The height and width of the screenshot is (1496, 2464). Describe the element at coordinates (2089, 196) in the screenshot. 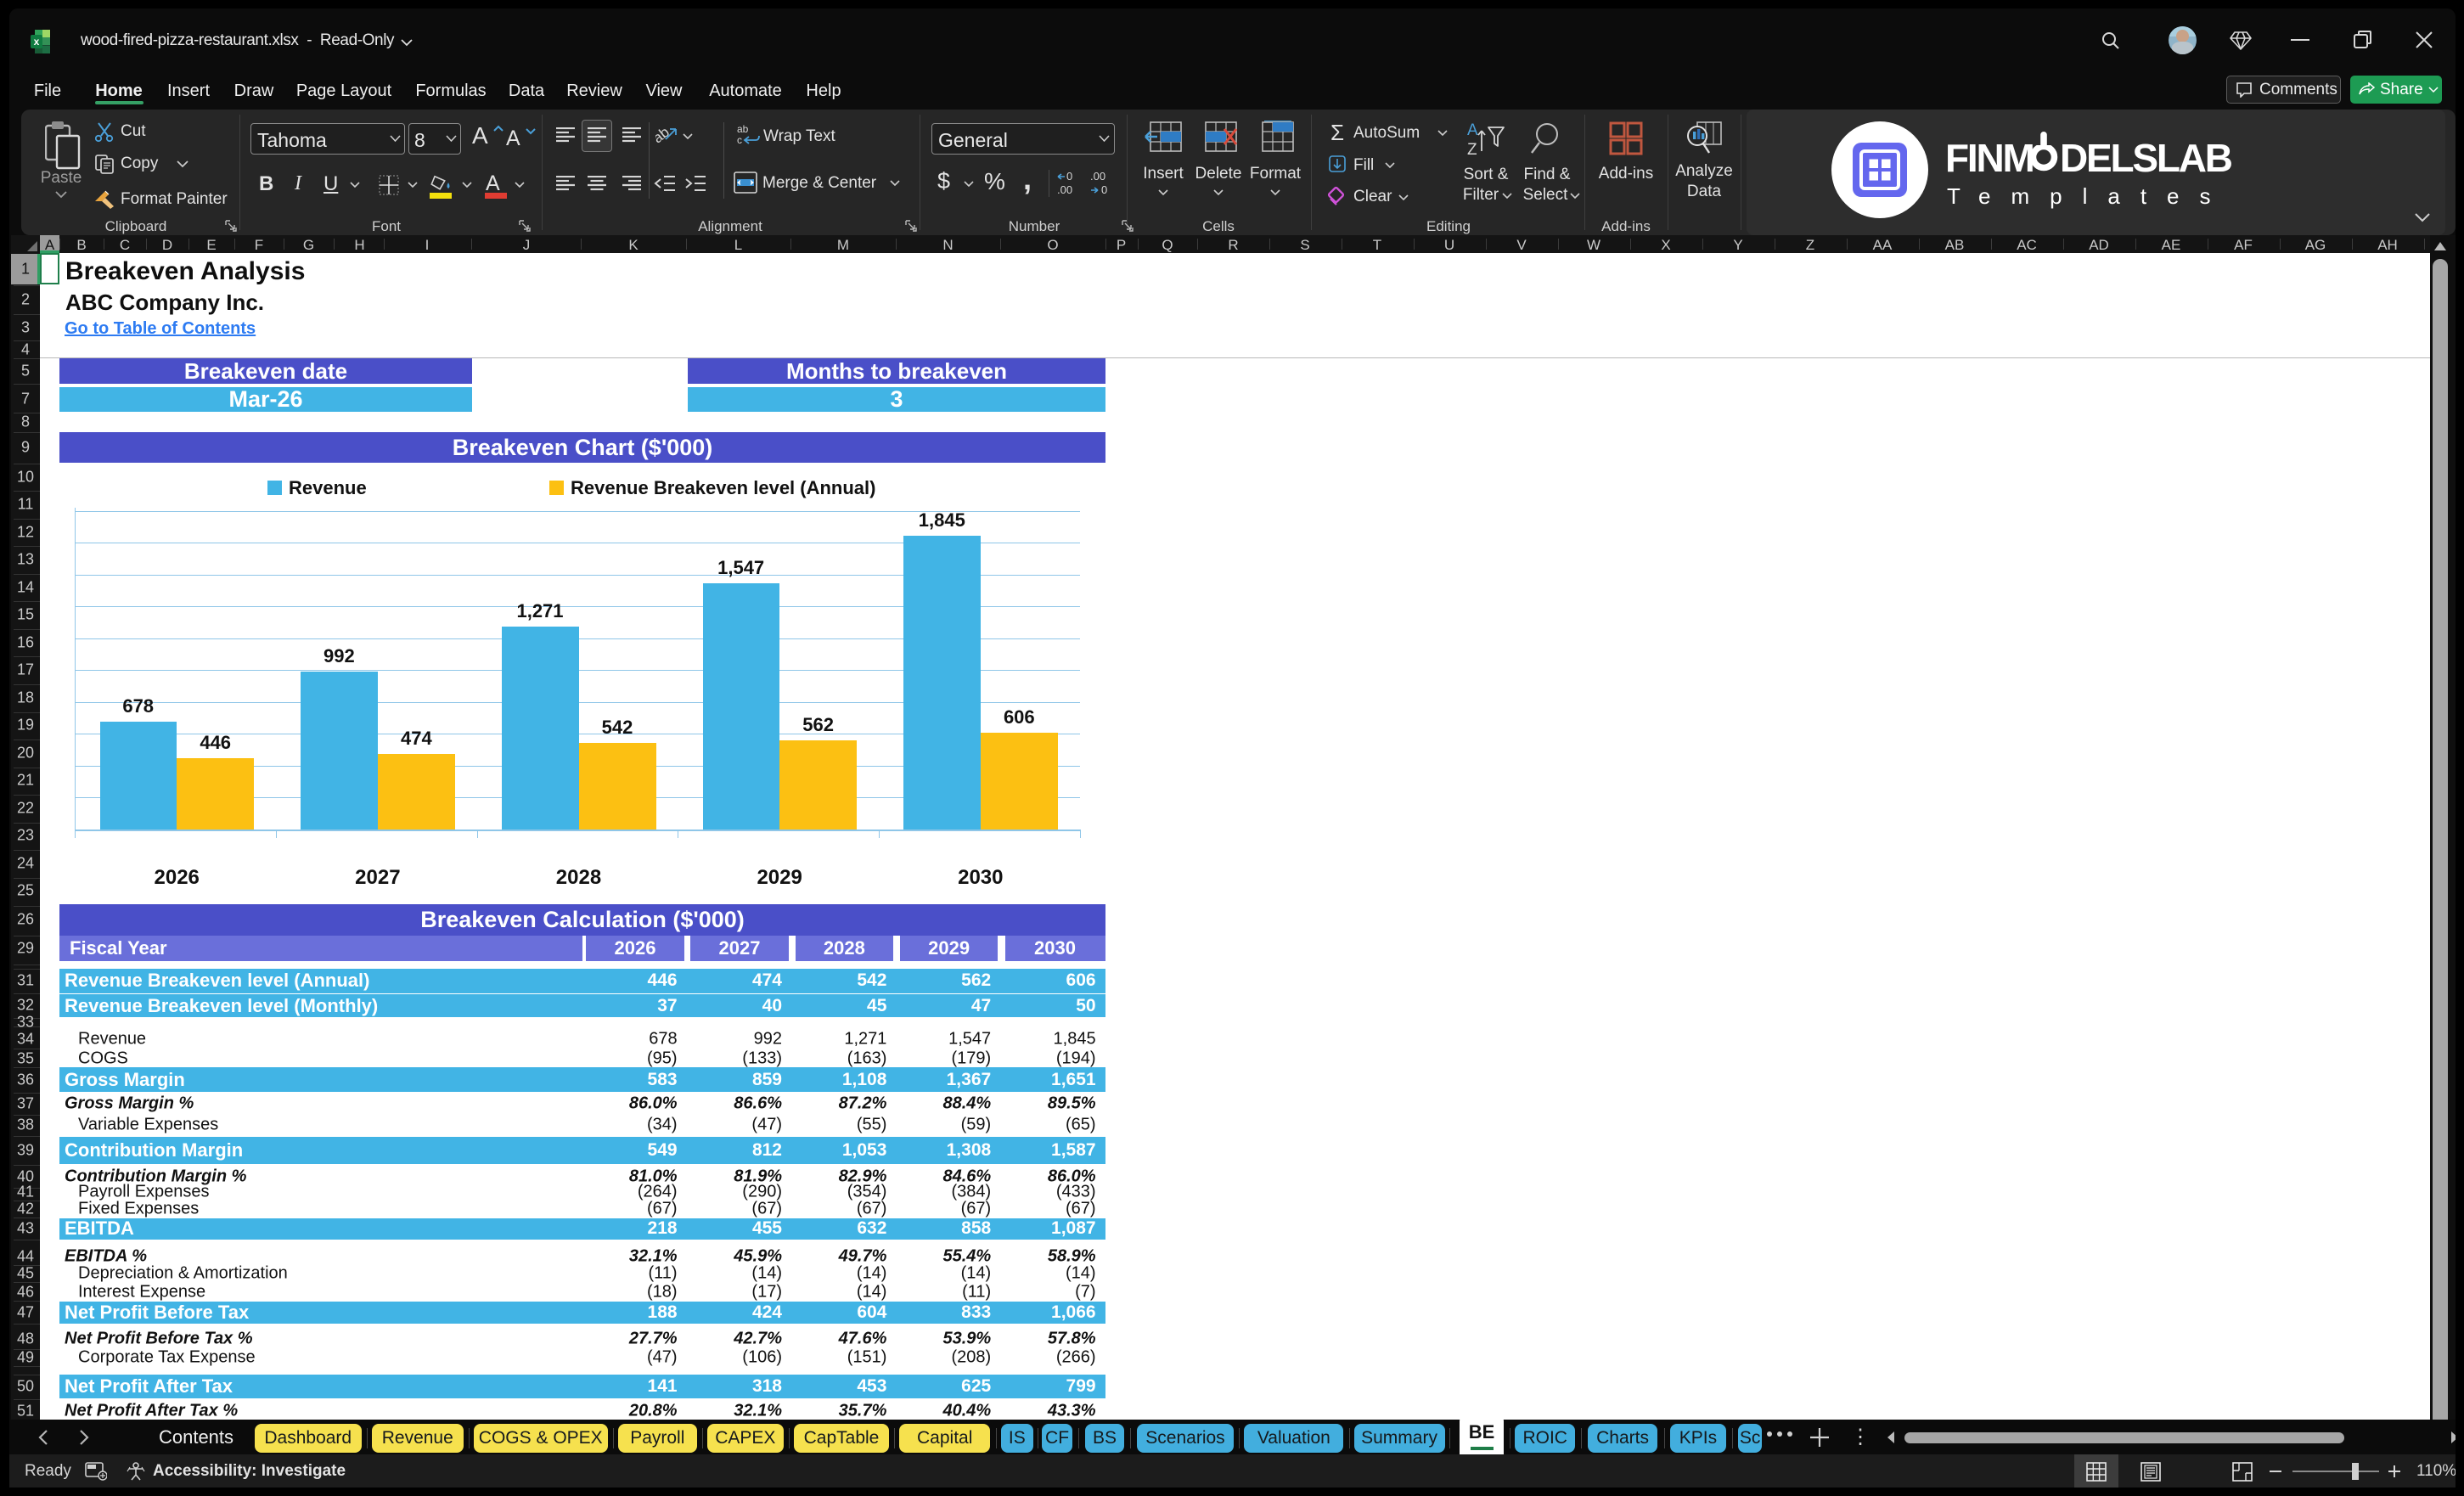

I see `svg-text: Templates` at that location.